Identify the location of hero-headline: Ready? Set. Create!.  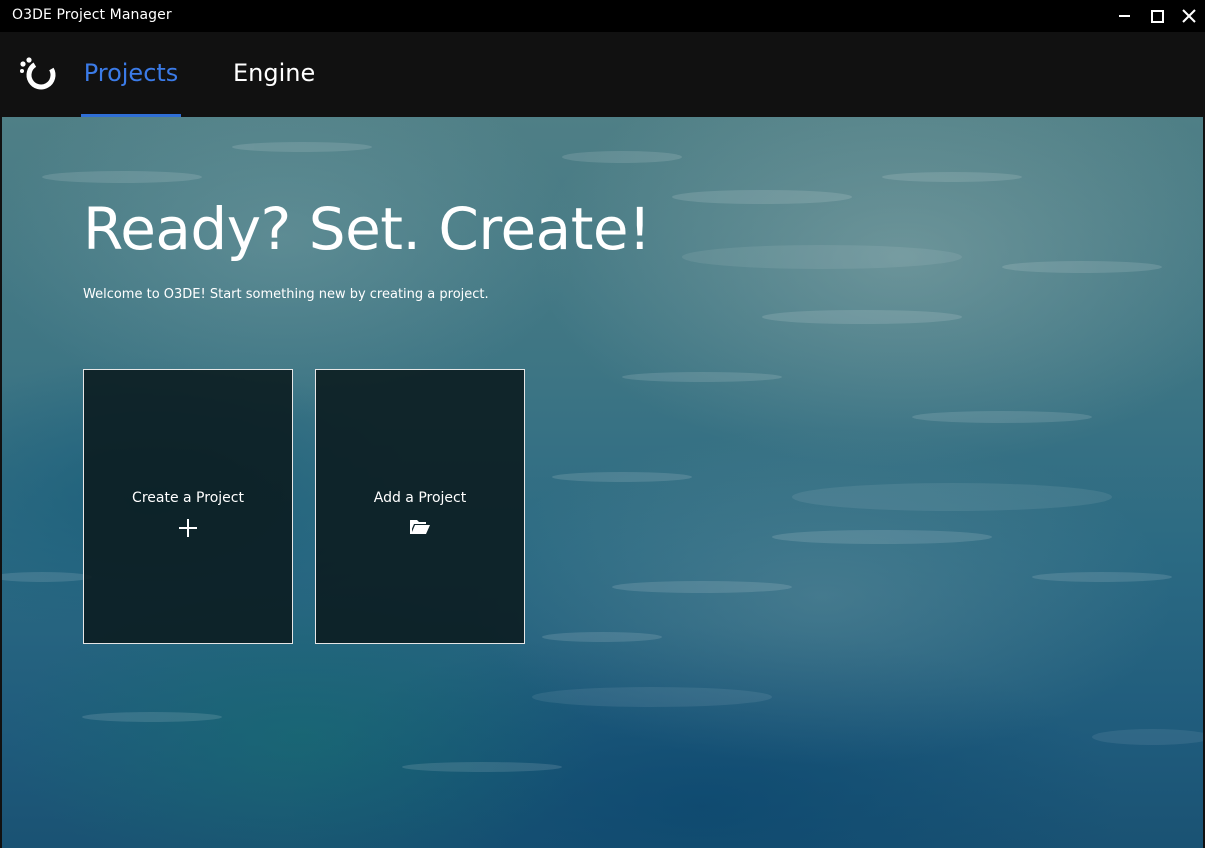
(367, 229).